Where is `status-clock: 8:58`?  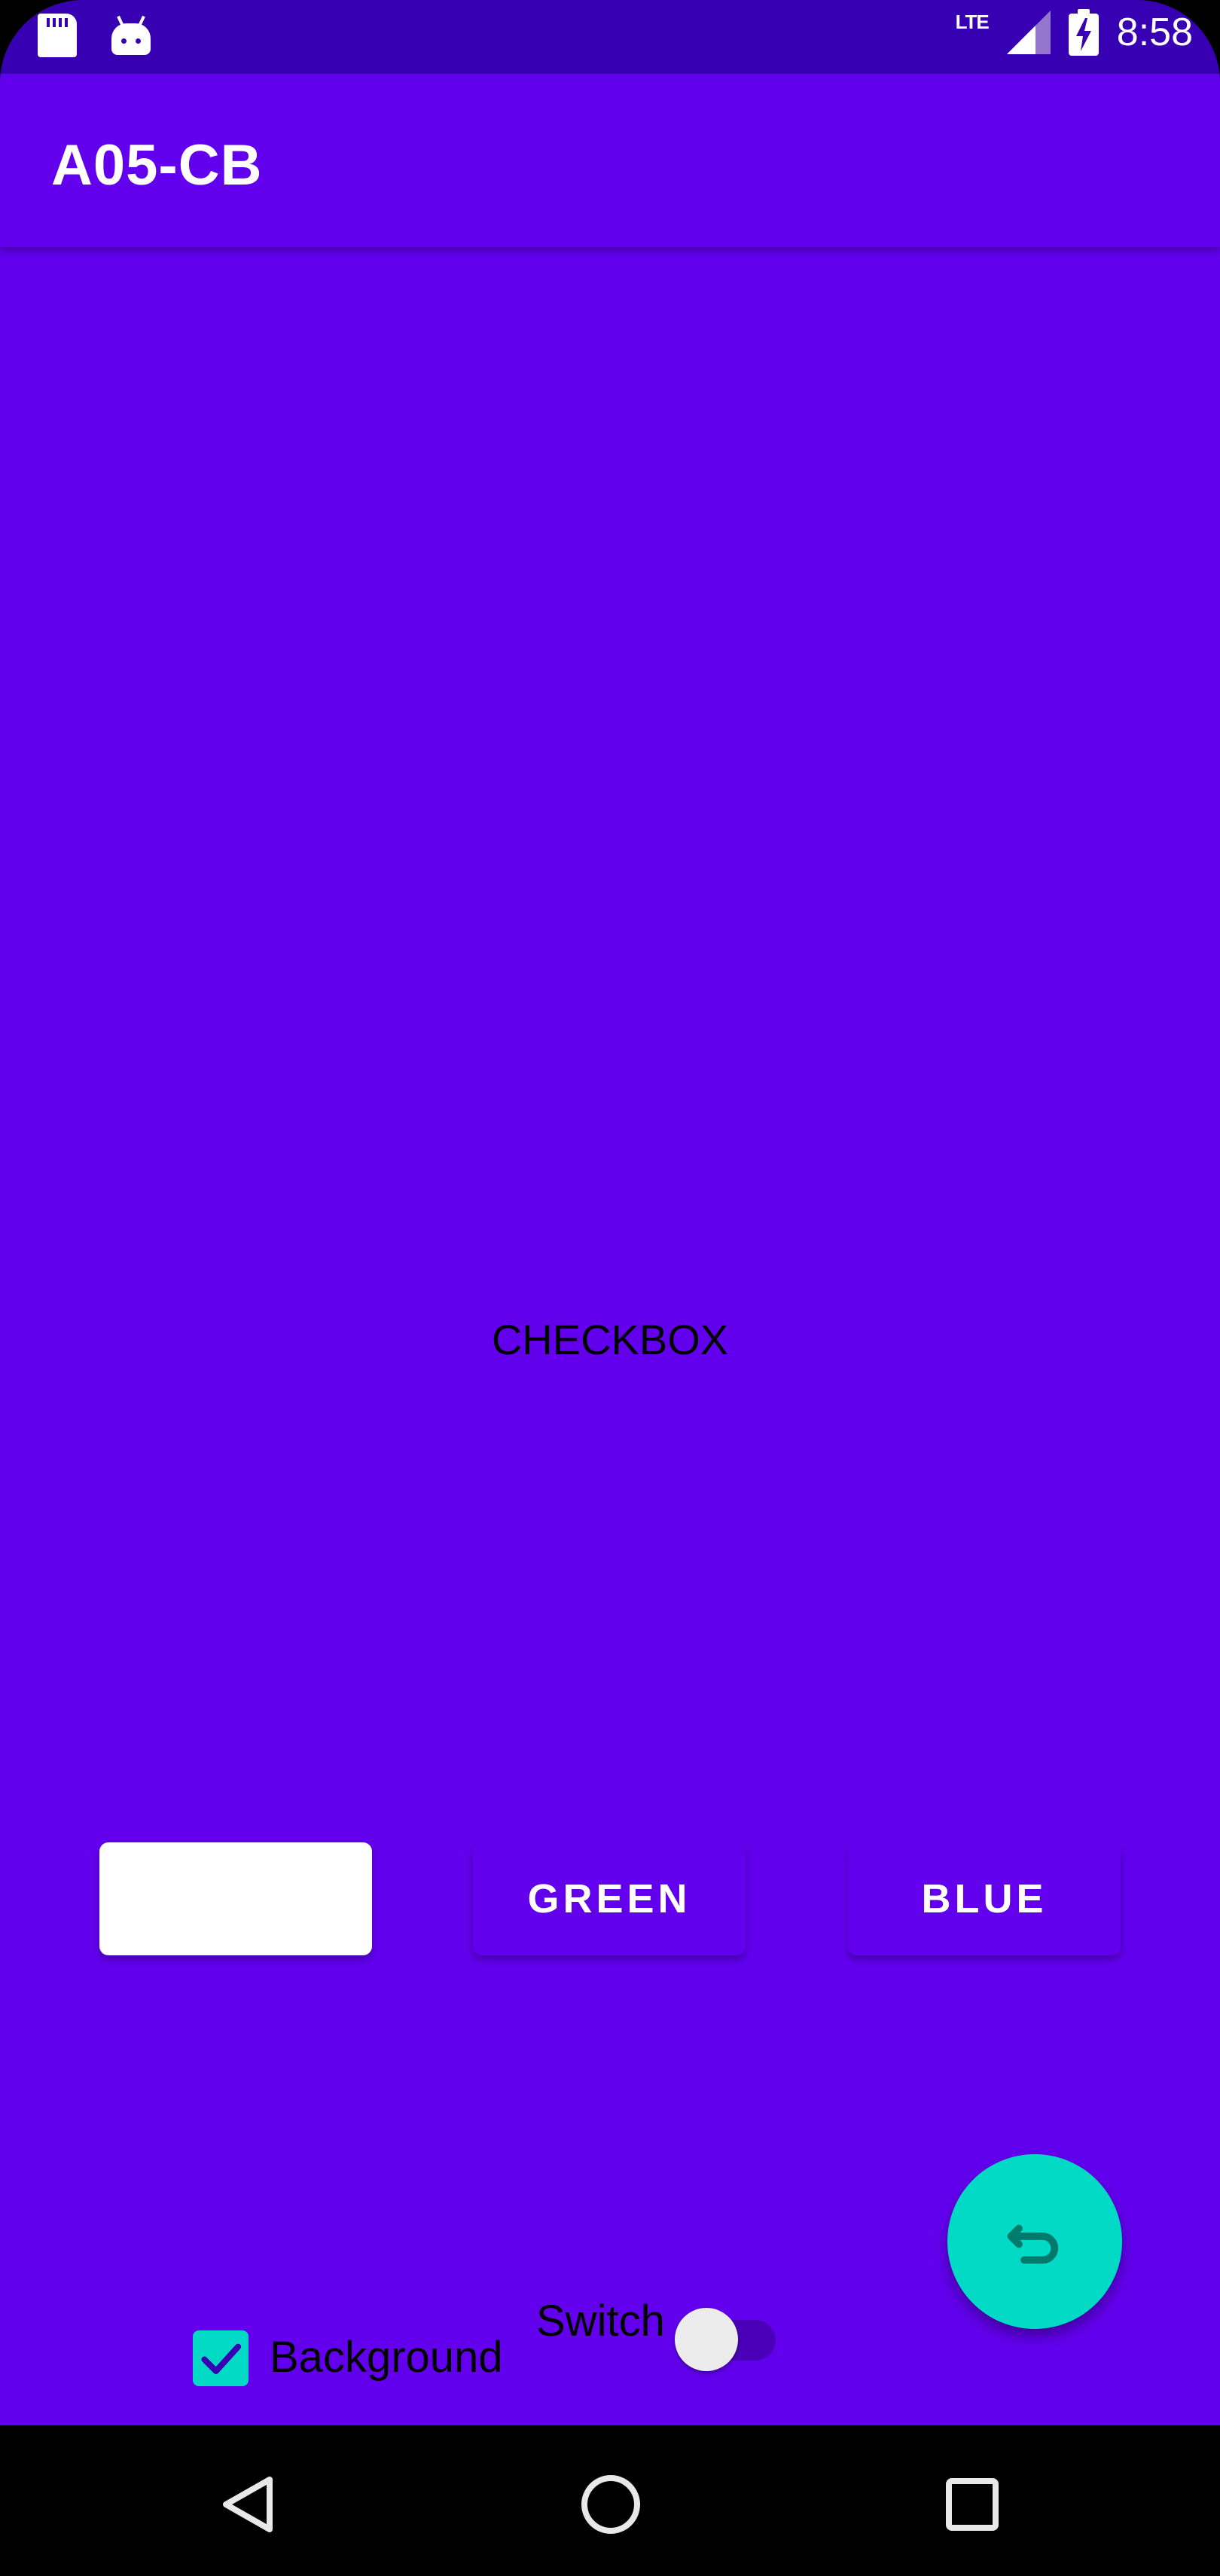 status-clock: 8:58 is located at coordinates (1154, 33).